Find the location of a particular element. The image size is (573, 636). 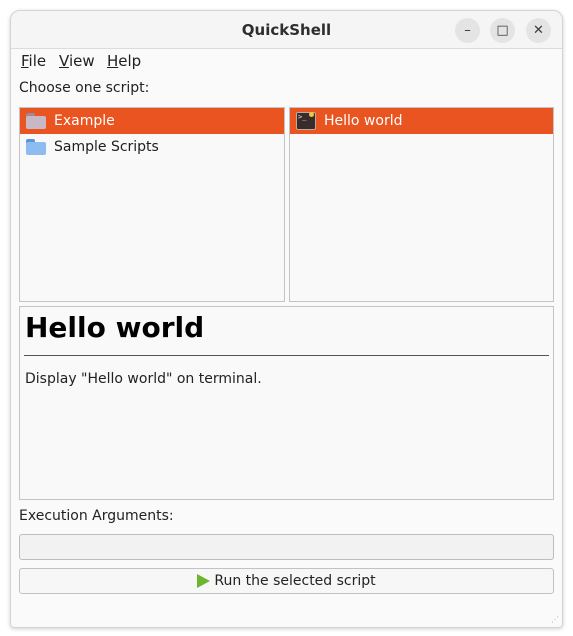

vertical-splitter-handle: ⋯ is located at coordinates (293, 301).